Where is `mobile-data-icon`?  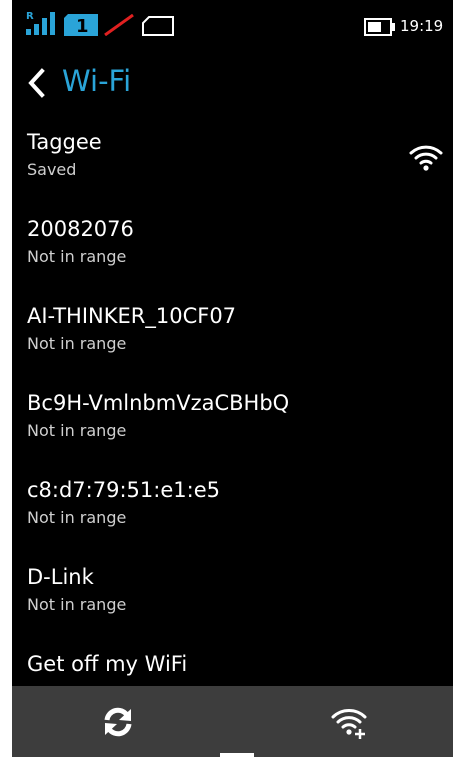
mobile-data-icon is located at coordinates (158, 26).